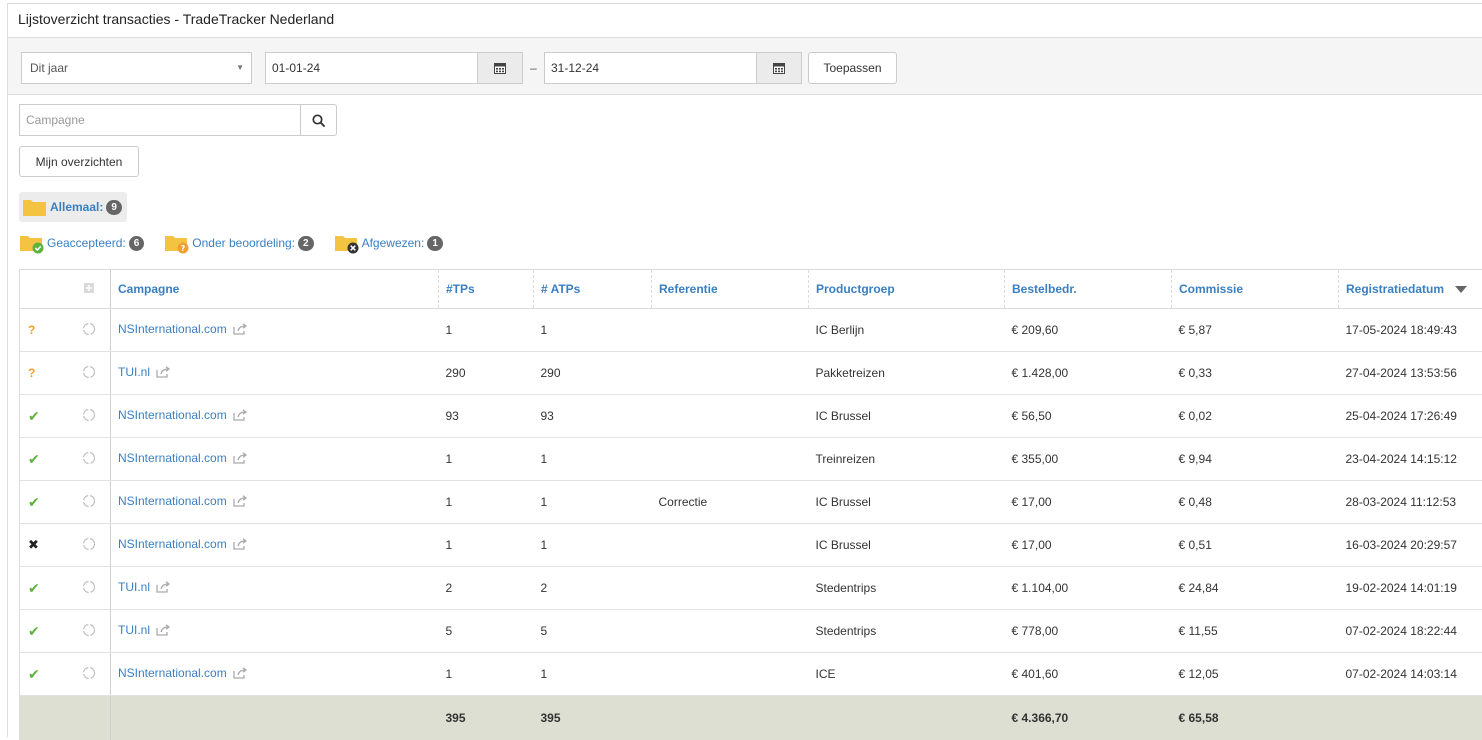 The height and width of the screenshot is (740, 1482). I want to click on header-commission: Commissie, so click(1255, 289).